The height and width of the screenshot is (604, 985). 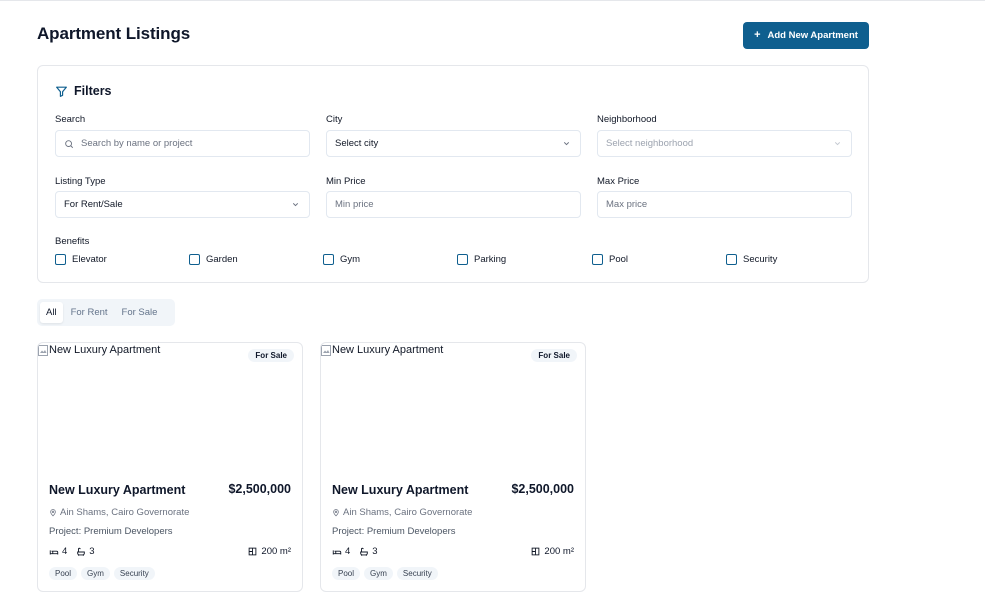 What do you see at coordinates (490, 259) in the screenshot?
I see `benefit-label: Parking` at bounding box center [490, 259].